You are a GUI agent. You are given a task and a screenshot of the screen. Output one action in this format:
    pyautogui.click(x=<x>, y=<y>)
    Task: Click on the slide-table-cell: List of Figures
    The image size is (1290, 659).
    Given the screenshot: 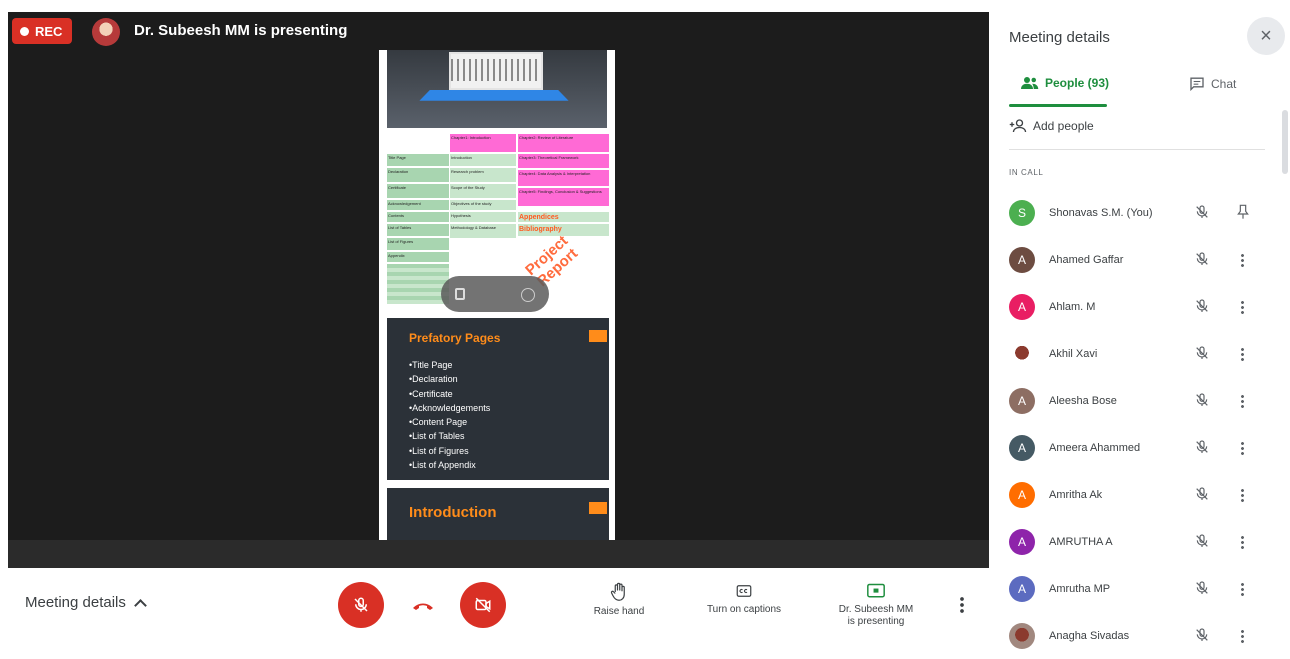 What is the action you would take?
    pyautogui.click(x=418, y=244)
    